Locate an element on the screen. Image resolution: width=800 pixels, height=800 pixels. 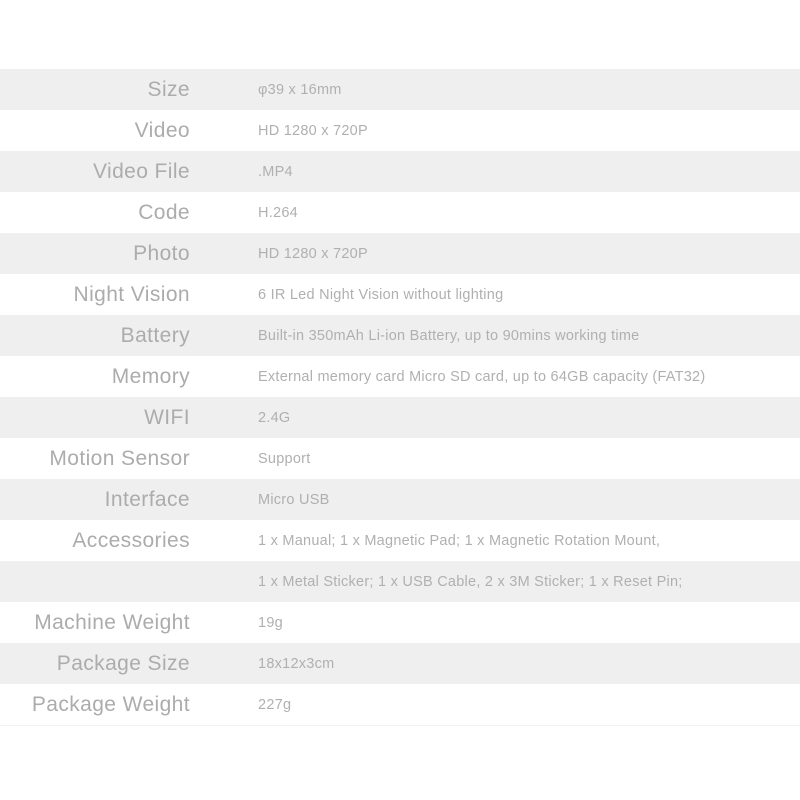
spec-label: Video File is located at coordinates (141, 171).